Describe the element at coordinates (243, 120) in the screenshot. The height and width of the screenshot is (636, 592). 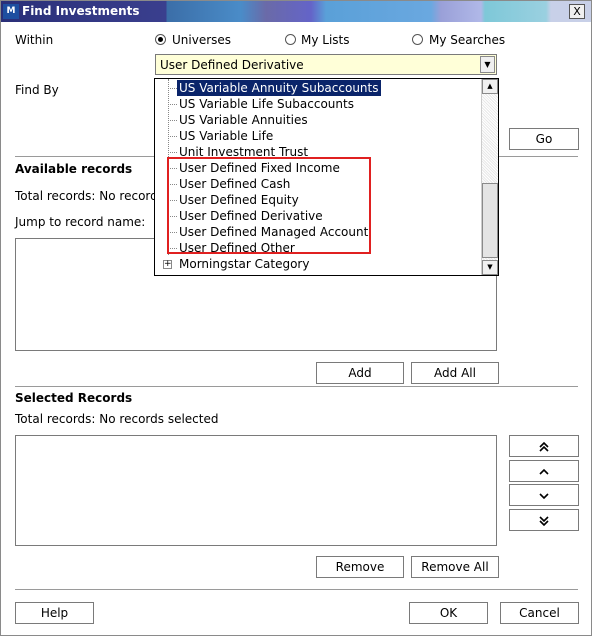
I see `list-item: US Variable Annuities` at that location.